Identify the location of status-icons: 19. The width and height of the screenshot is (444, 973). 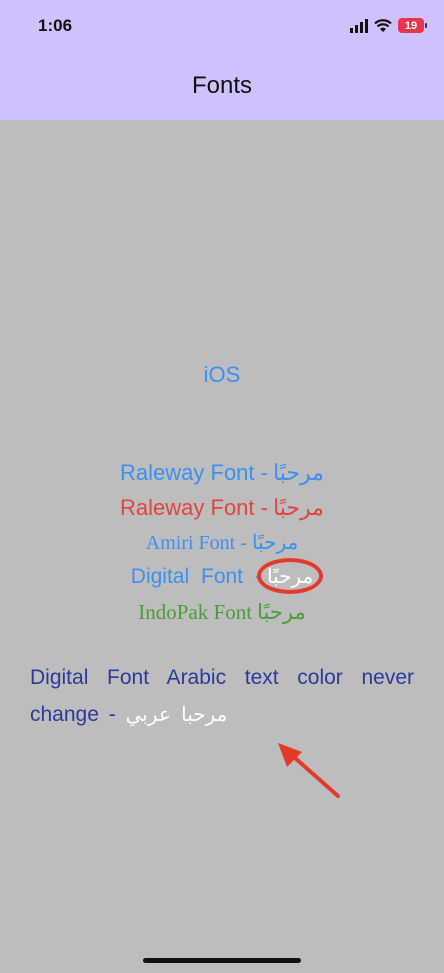
(388, 25).